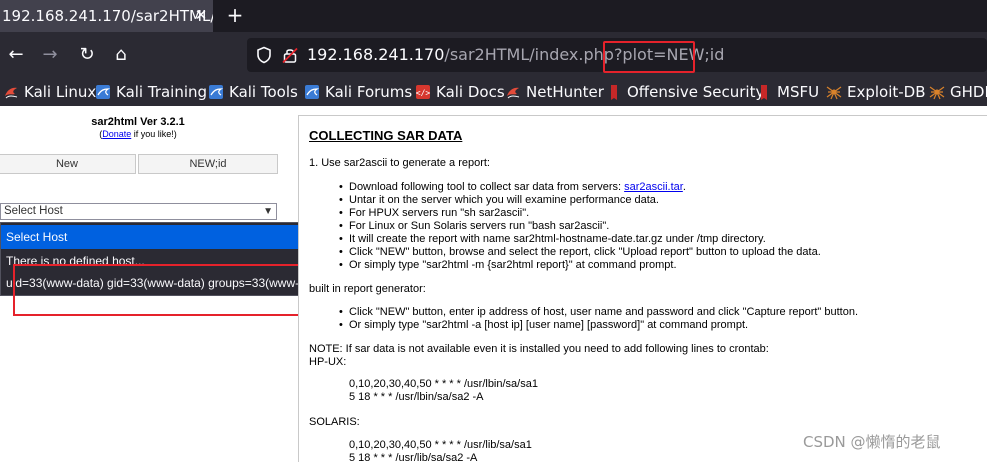 This screenshot has width=987, height=462. Describe the element at coordinates (264, 55) in the screenshot. I see `shield-icon` at that location.